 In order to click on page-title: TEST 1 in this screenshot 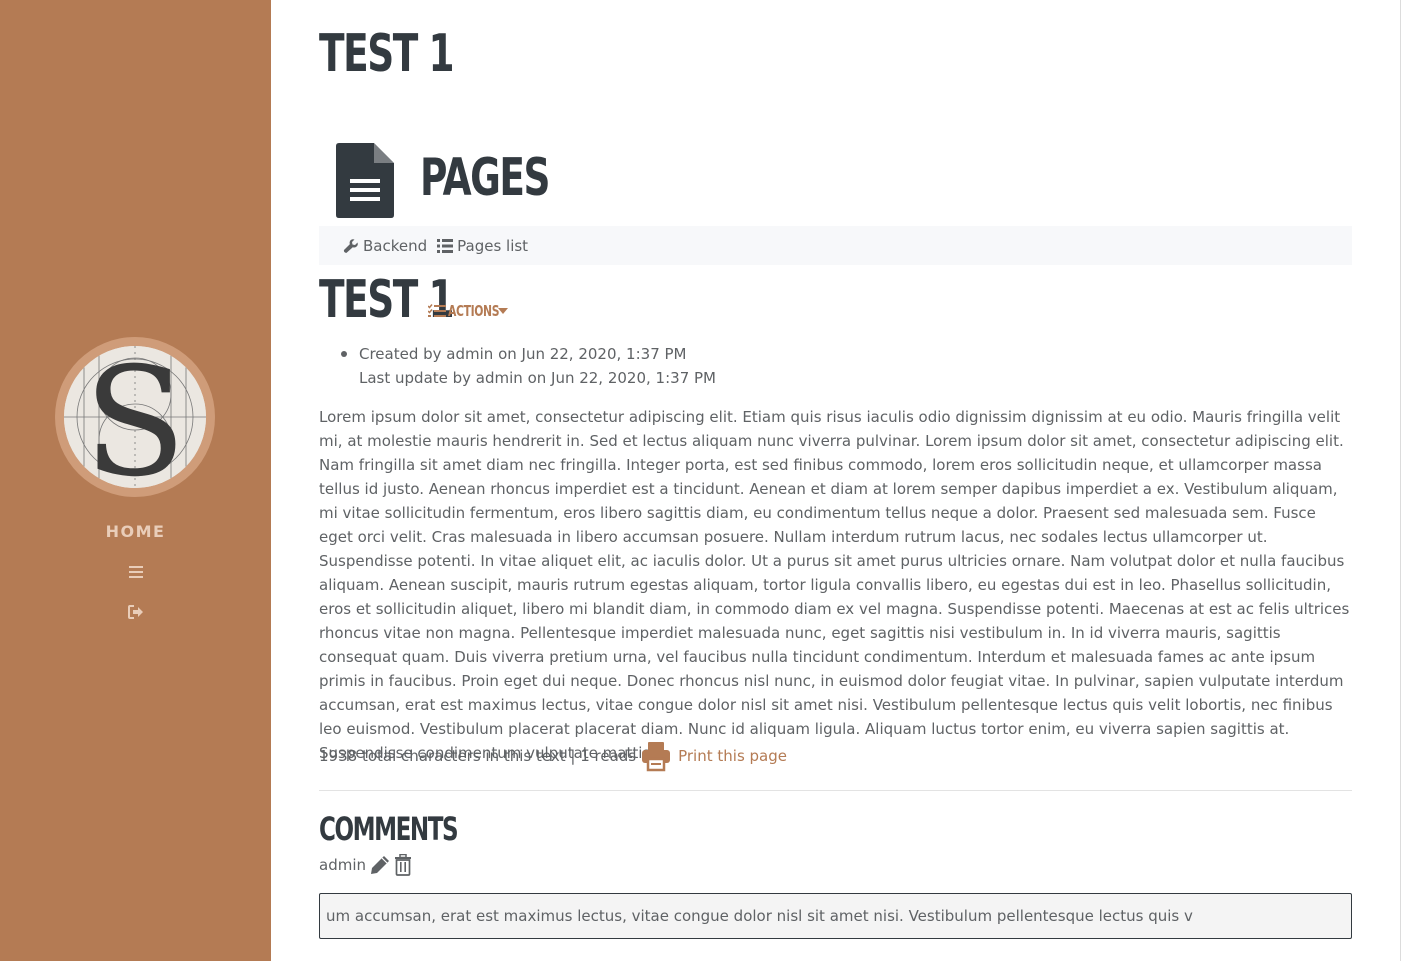, I will do `click(387, 54)`.